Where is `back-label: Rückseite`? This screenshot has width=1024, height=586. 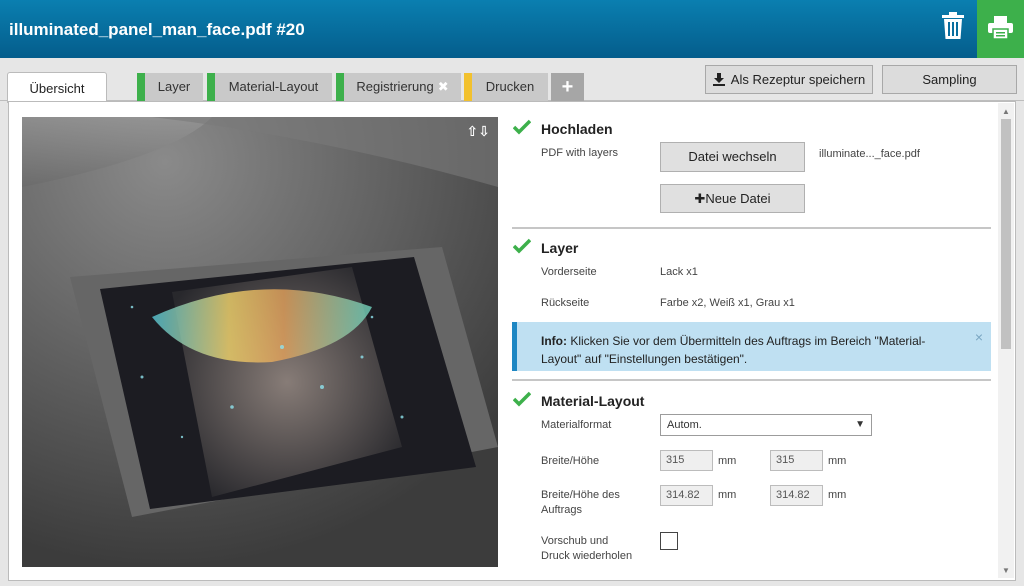
back-label: Rückseite is located at coordinates (565, 303).